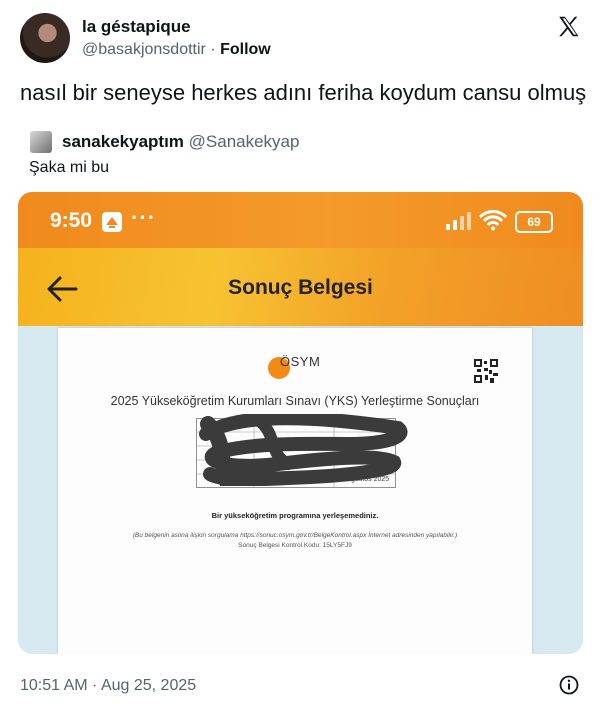 Image resolution: width=600 pixels, height=715 pixels. What do you see at coordinates (569, 27) in the screenshot?
I see `x-logo-icon` at bounding box center [569, 27].